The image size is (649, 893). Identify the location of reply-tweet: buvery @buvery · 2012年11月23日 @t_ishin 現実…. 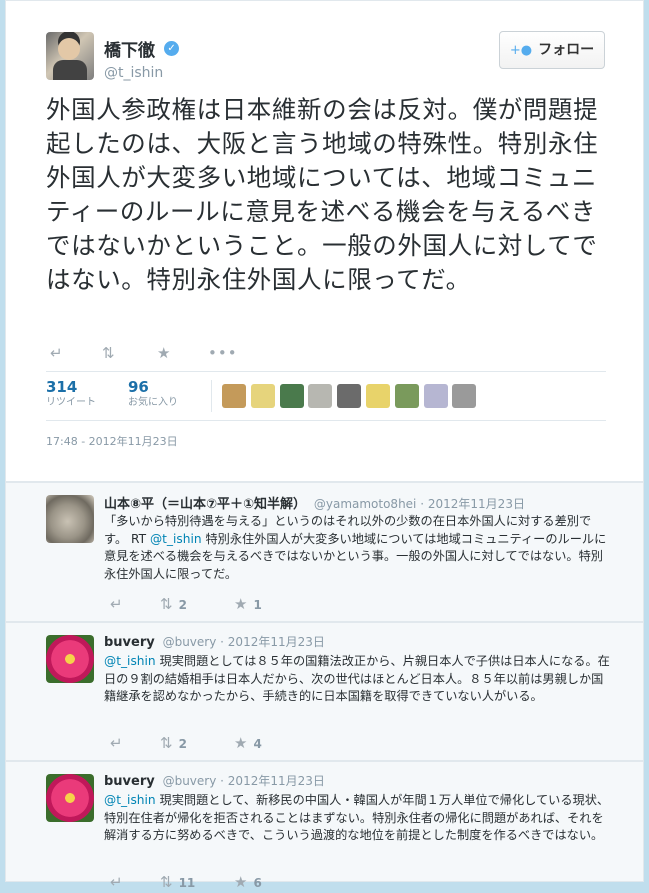
(324, 826).